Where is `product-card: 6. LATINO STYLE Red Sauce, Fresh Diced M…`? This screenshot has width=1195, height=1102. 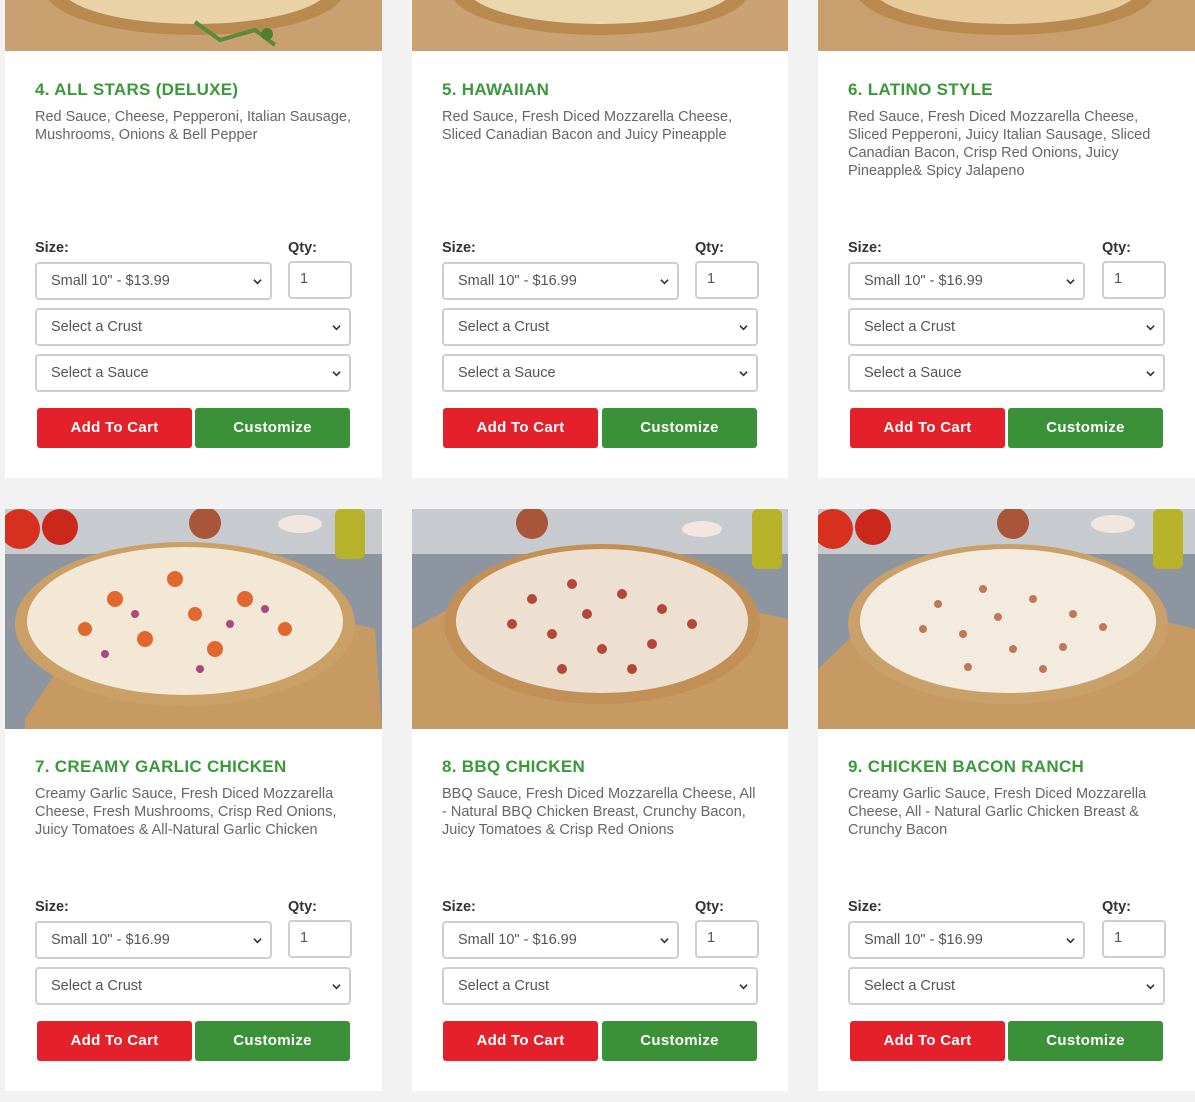 product-card: 6. LATINO STYLE Red Sauce, Fresh Diced M… is located at coordinates (1006, 239).